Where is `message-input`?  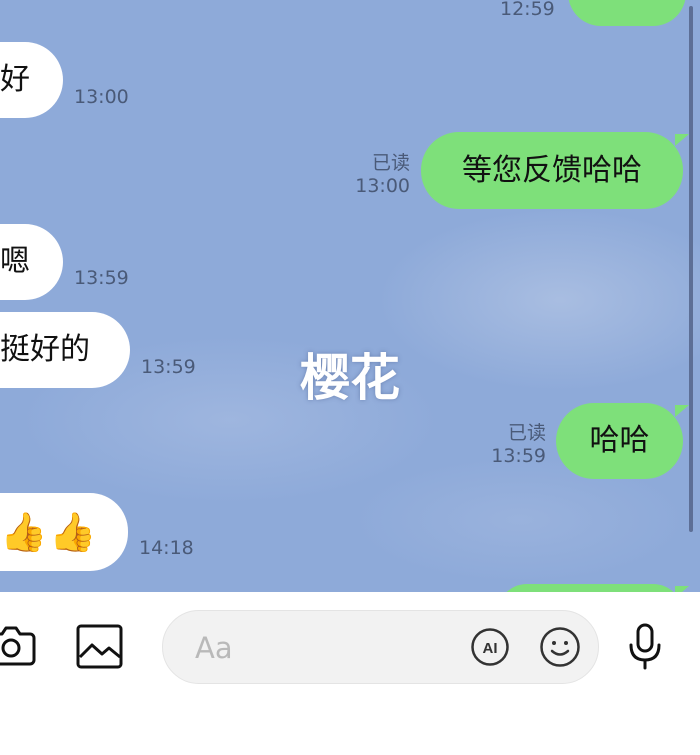
message-input is located at coordinates (320, 648).